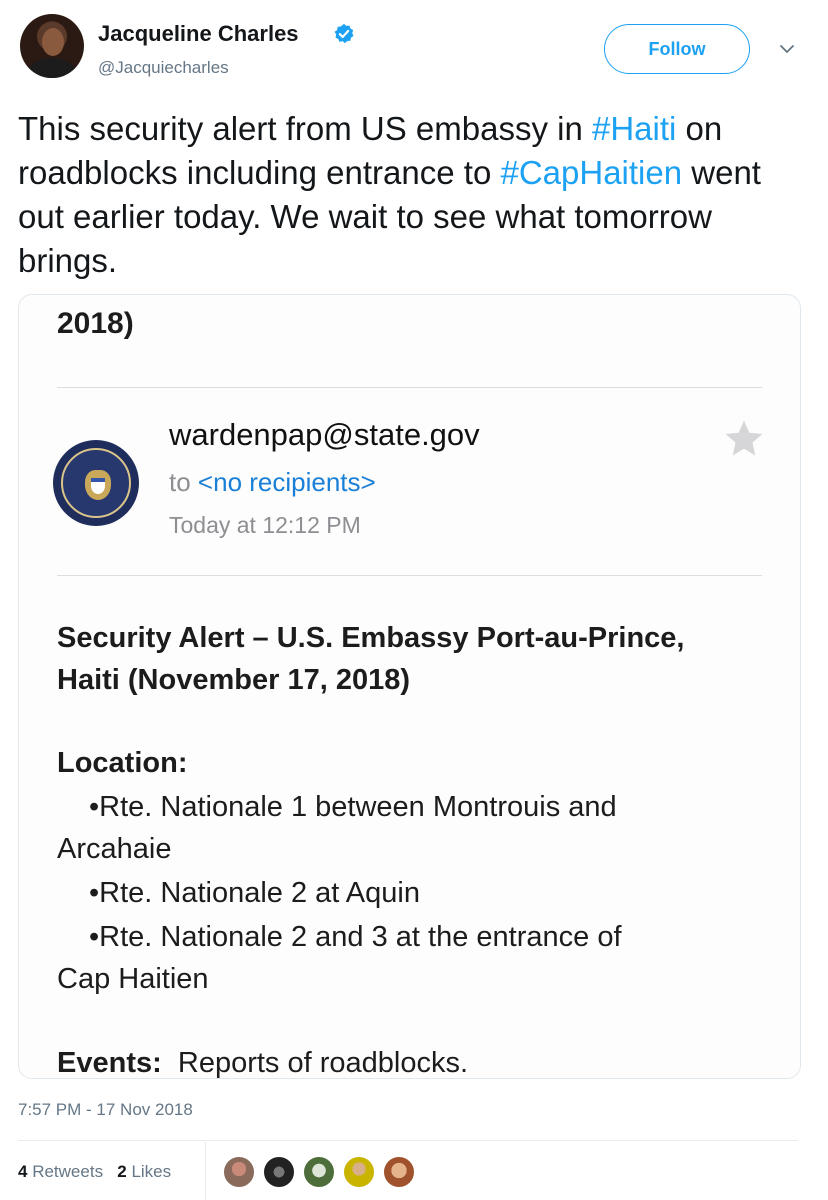 The image size is (828, 1200). What do you see at coordinates (305, 128) in the screenshot?
I see `tweet-text-segment: This security alert from US embassy in` at bounding box center [305, 128].